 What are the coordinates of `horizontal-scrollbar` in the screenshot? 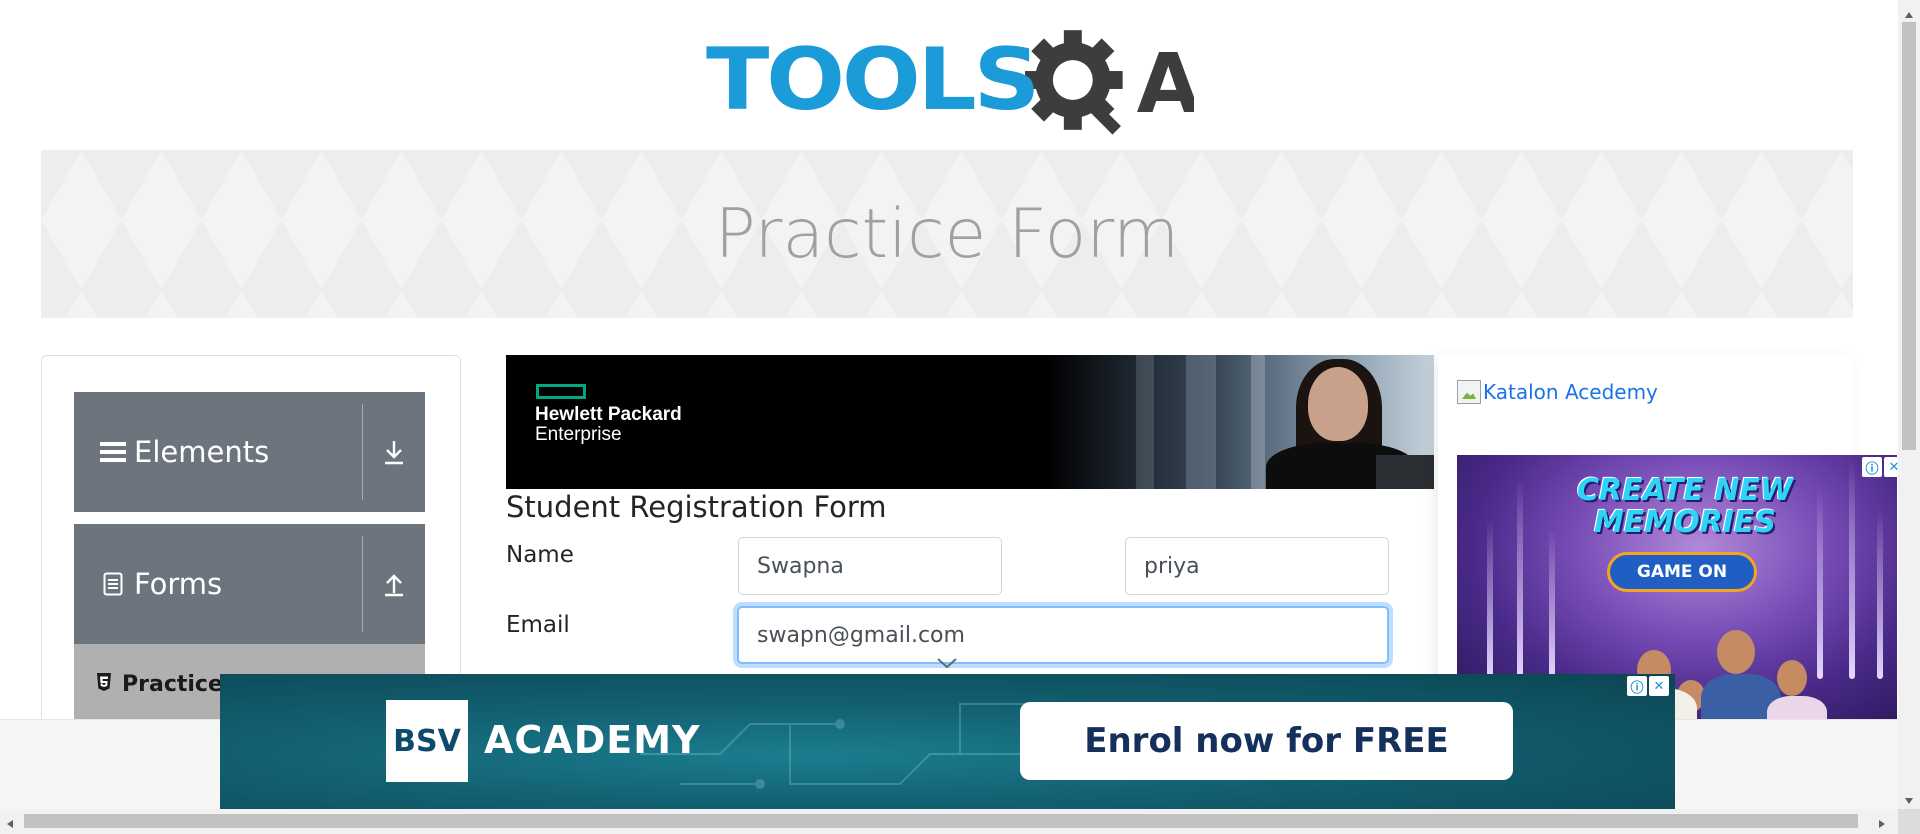 It's located at (949, 821).